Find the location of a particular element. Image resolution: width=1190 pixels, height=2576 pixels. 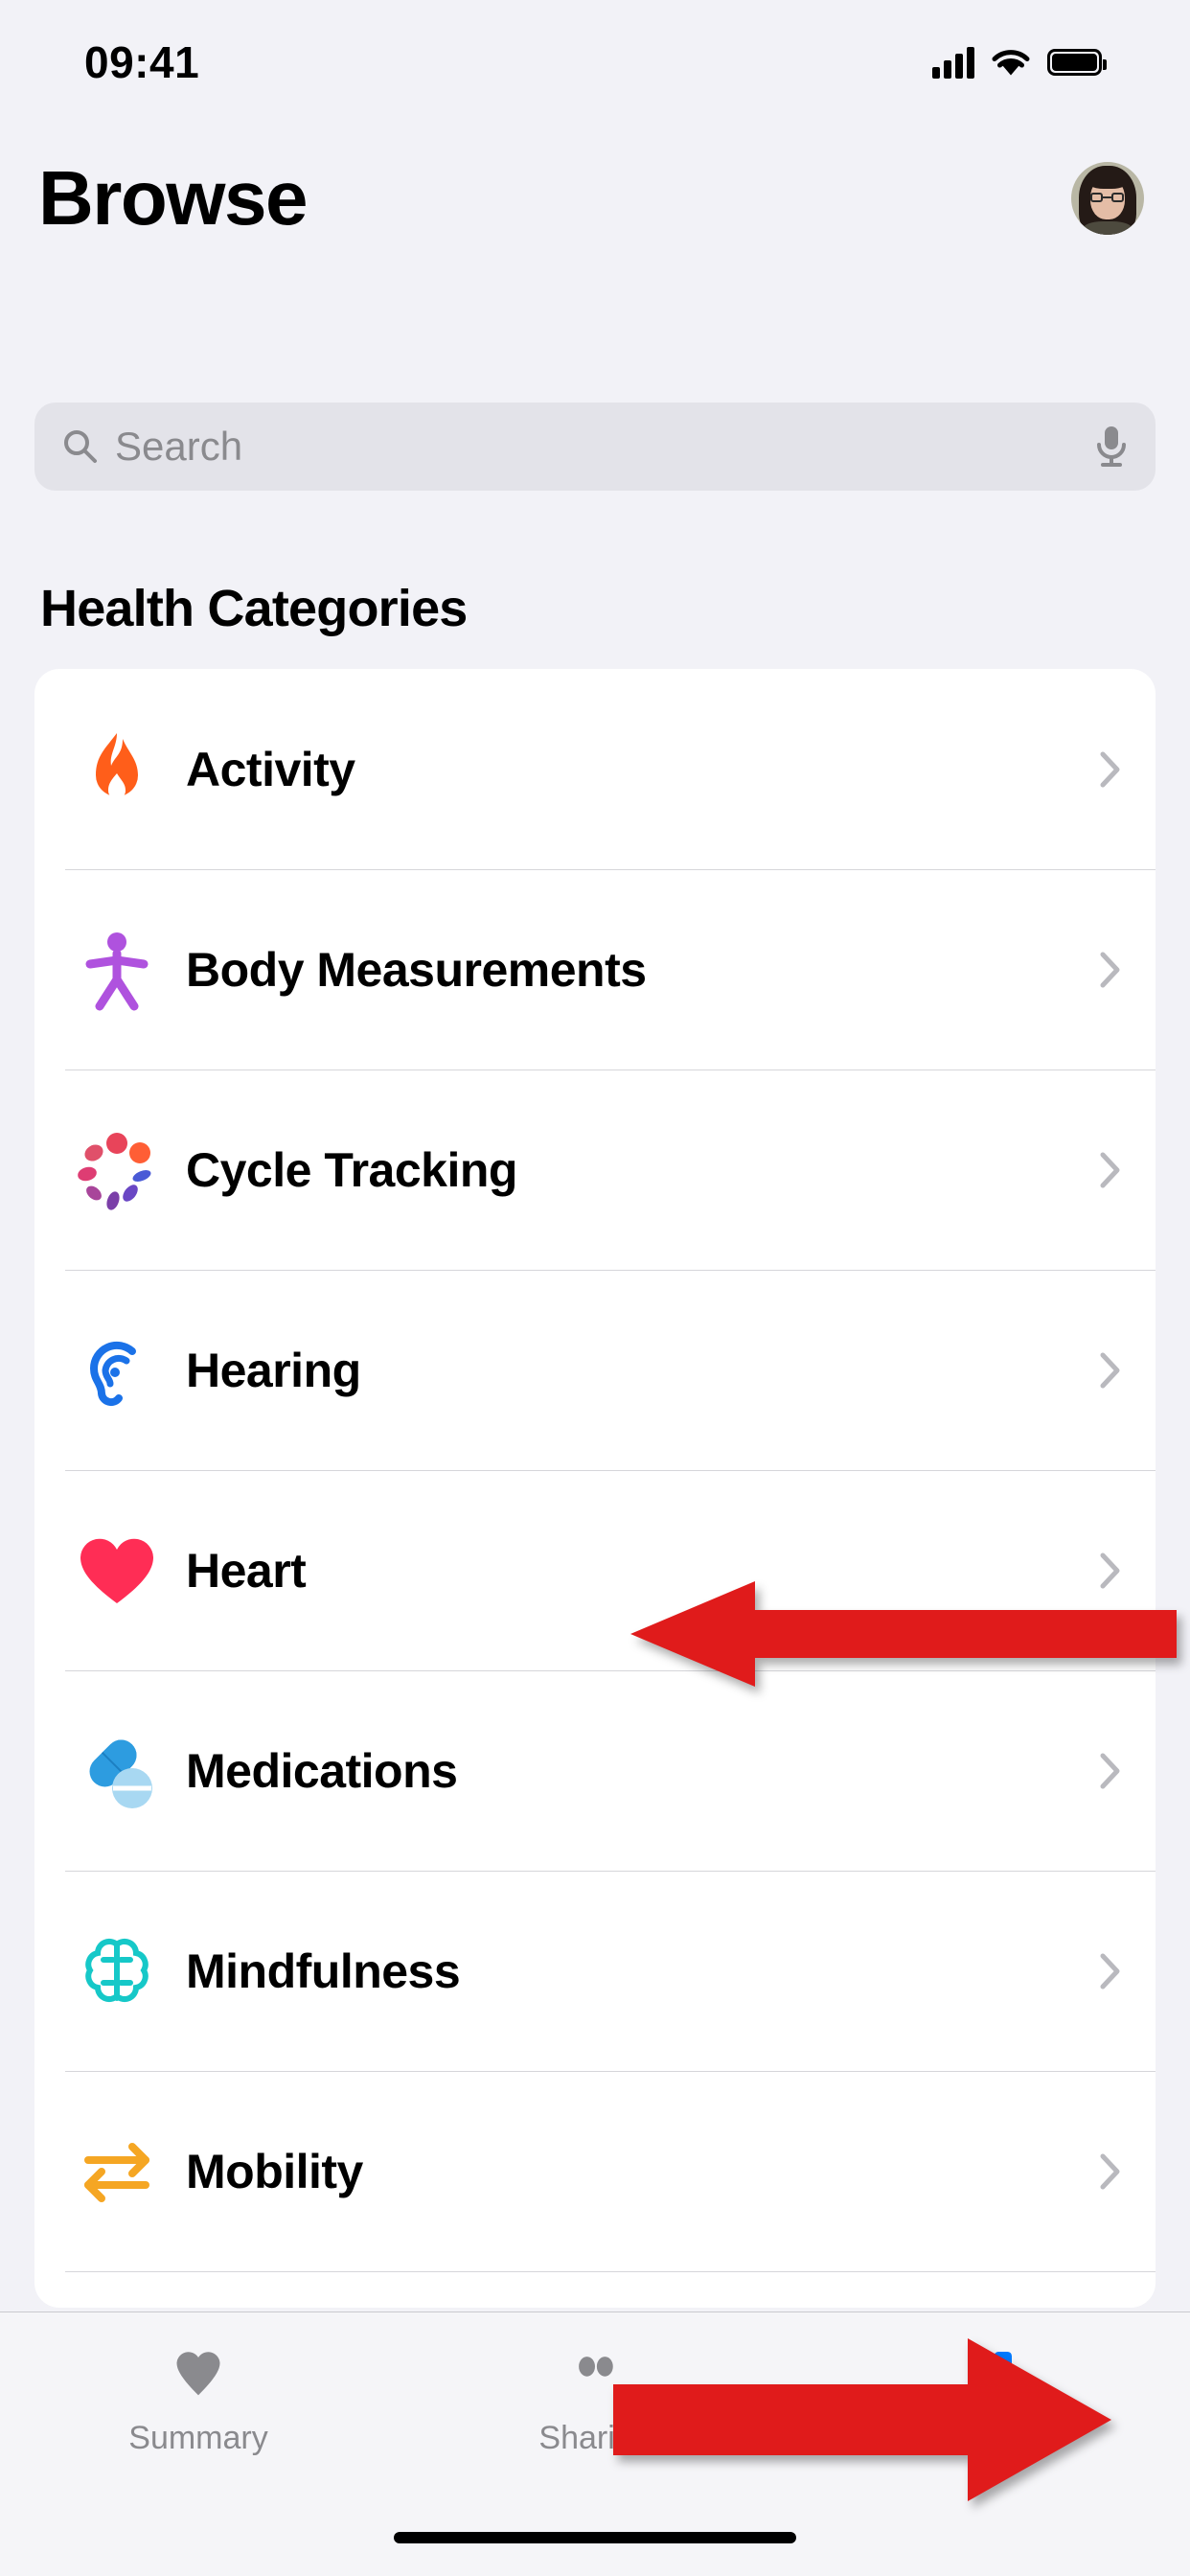

list-item-label: Activity is located at coordinates (271, 769).